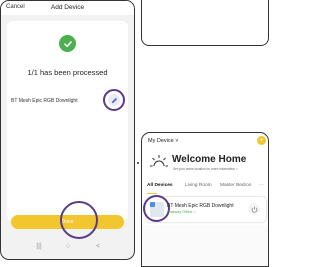  Describe the element at coordinates (261, 140) in the screenshot. I see `add-icon: +` at that location.